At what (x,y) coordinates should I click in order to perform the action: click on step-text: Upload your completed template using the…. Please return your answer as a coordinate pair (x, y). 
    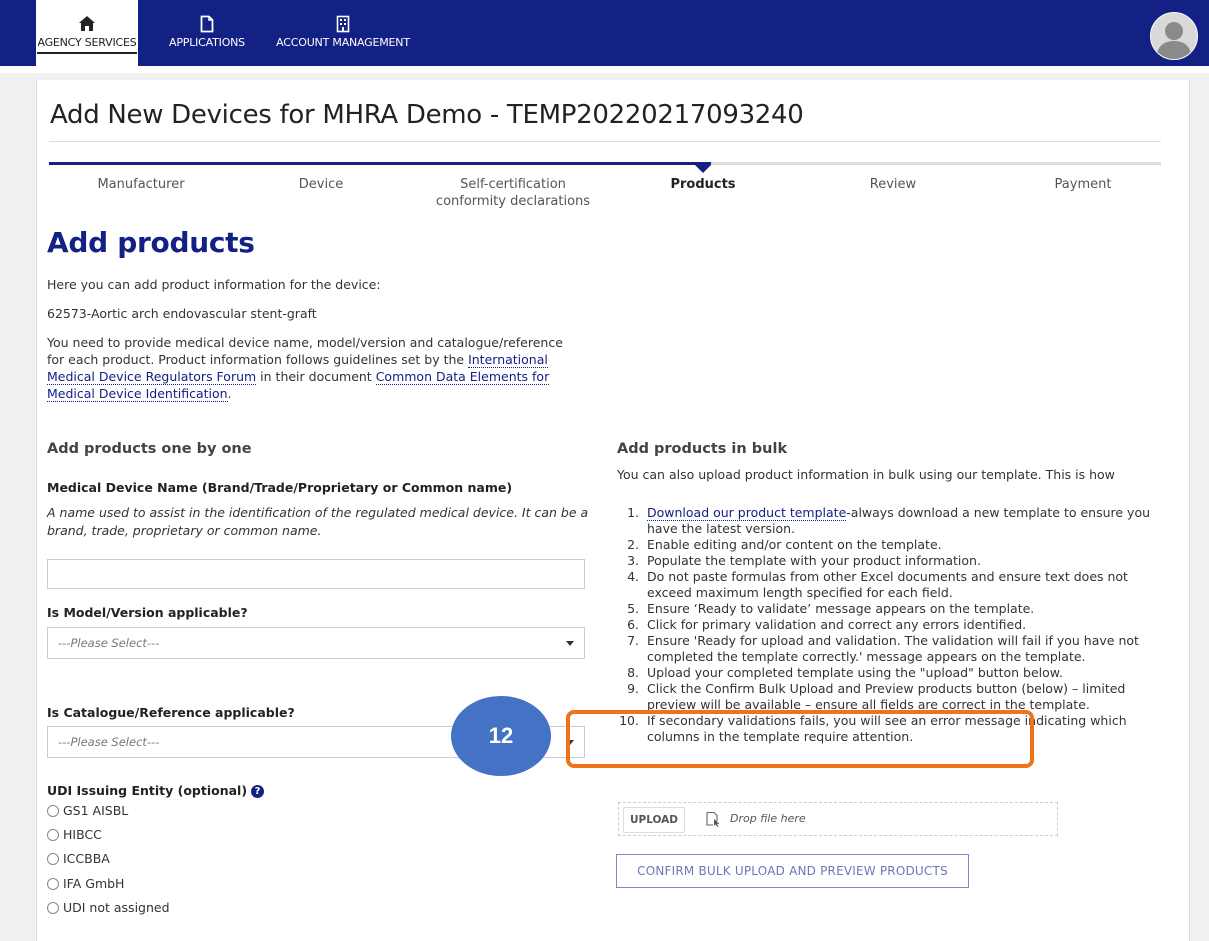
    Looking at the image, I should click on (855, 672).